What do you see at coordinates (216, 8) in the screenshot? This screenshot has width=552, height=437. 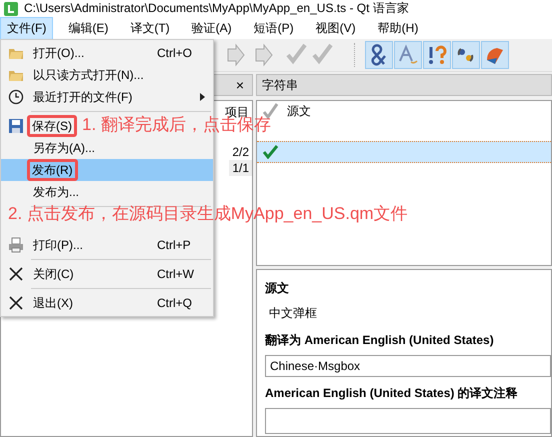 I see `window-title: C:\Users\Administrator\Documents\MyApp\MyApp_en_US.ts - Qt 语言家` at bounding box center [216, 8].